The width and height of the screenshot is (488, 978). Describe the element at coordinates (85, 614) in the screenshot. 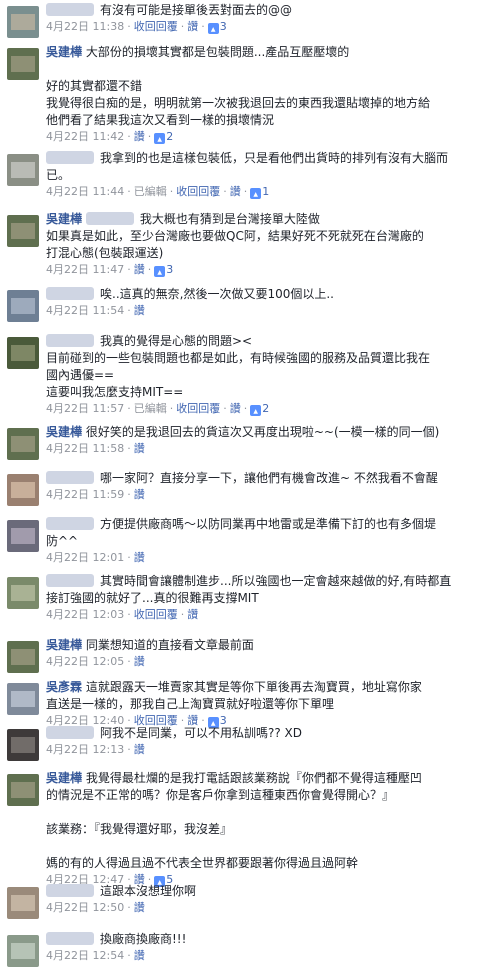

I see `comment-time: 4月22日 12:03` at that location.